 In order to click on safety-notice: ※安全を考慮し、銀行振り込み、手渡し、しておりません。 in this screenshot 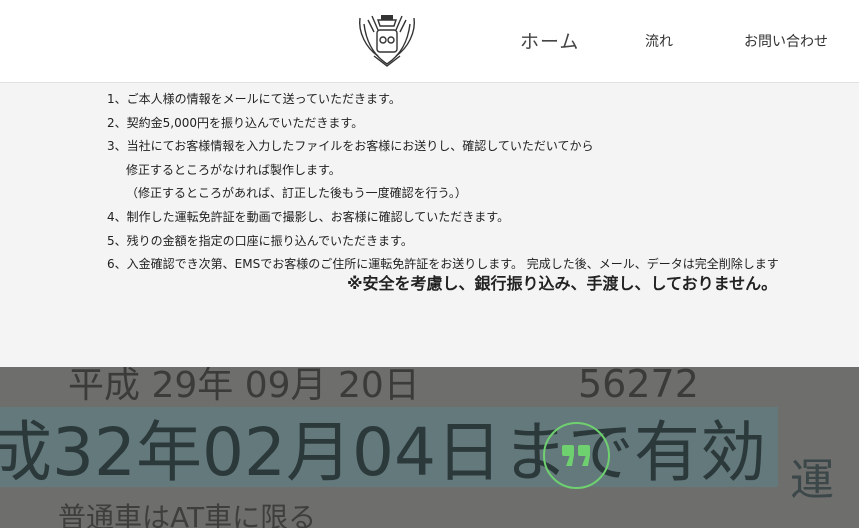, I will do `click(562, 283)`.